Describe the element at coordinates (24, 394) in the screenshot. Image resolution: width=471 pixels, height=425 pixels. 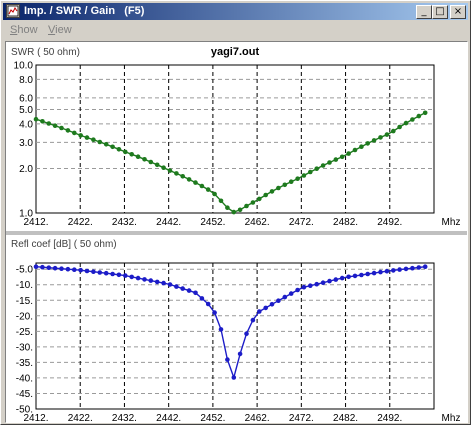
I see `y-tick-label: -45.` at that location.